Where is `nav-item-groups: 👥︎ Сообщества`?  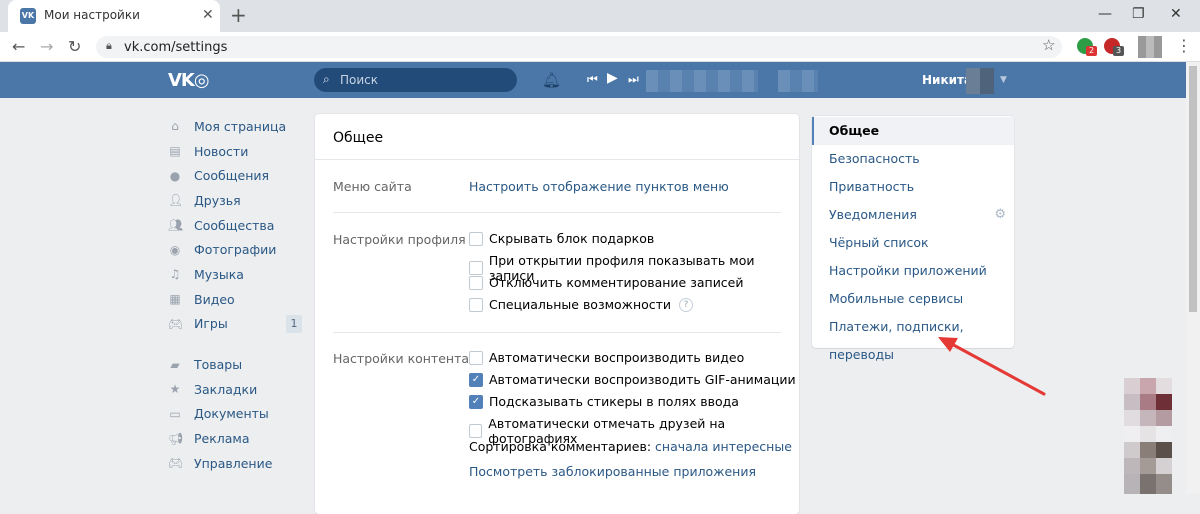
nav-item-groups: 👥︎ Сообщества is located at coordinates (236, 225).